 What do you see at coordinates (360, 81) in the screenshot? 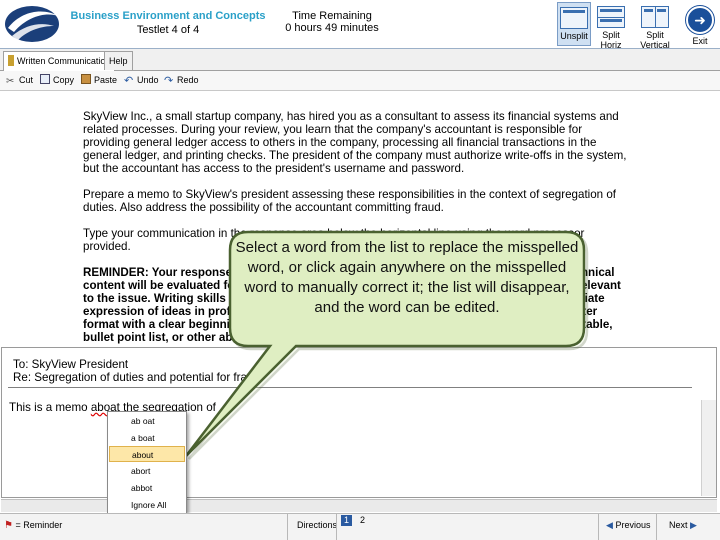
I see `editor-toolbar: ✂ Cut Copy Paste ↶ Undo ↷ Redo` at bounding box center [360, 81].